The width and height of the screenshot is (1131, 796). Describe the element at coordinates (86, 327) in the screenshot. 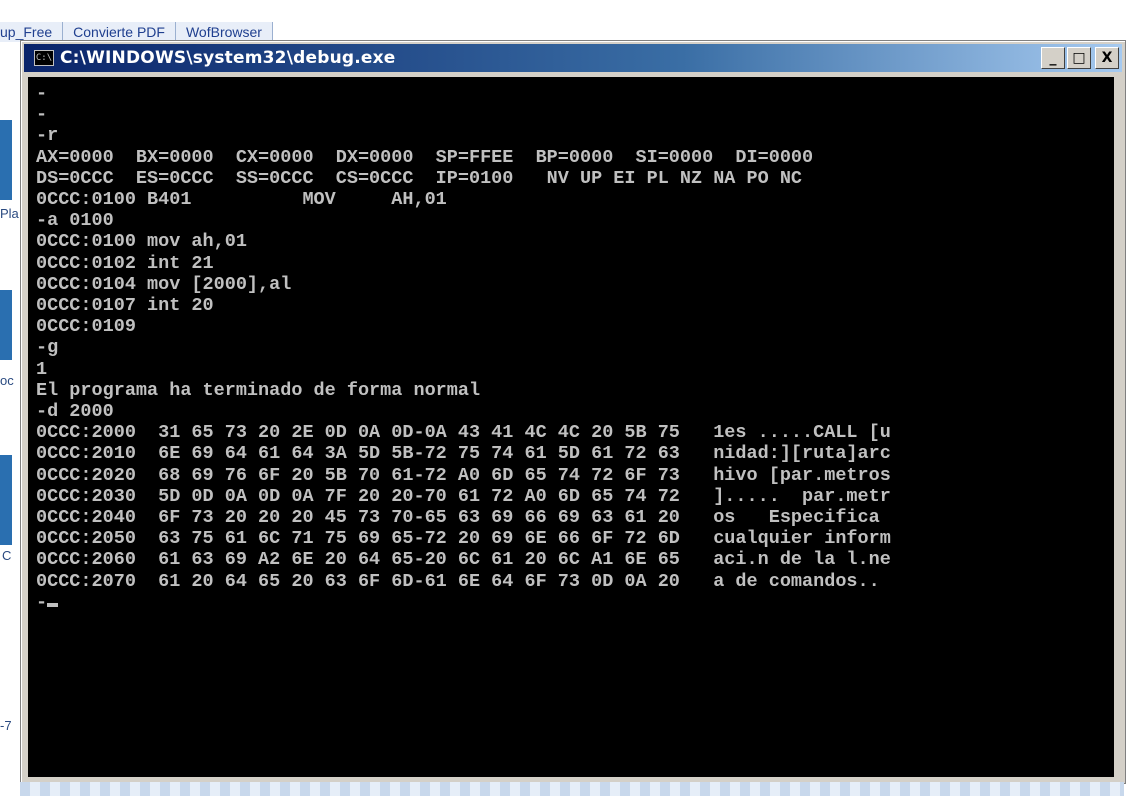

I see `console-line: 0CCC:0109` at that location.